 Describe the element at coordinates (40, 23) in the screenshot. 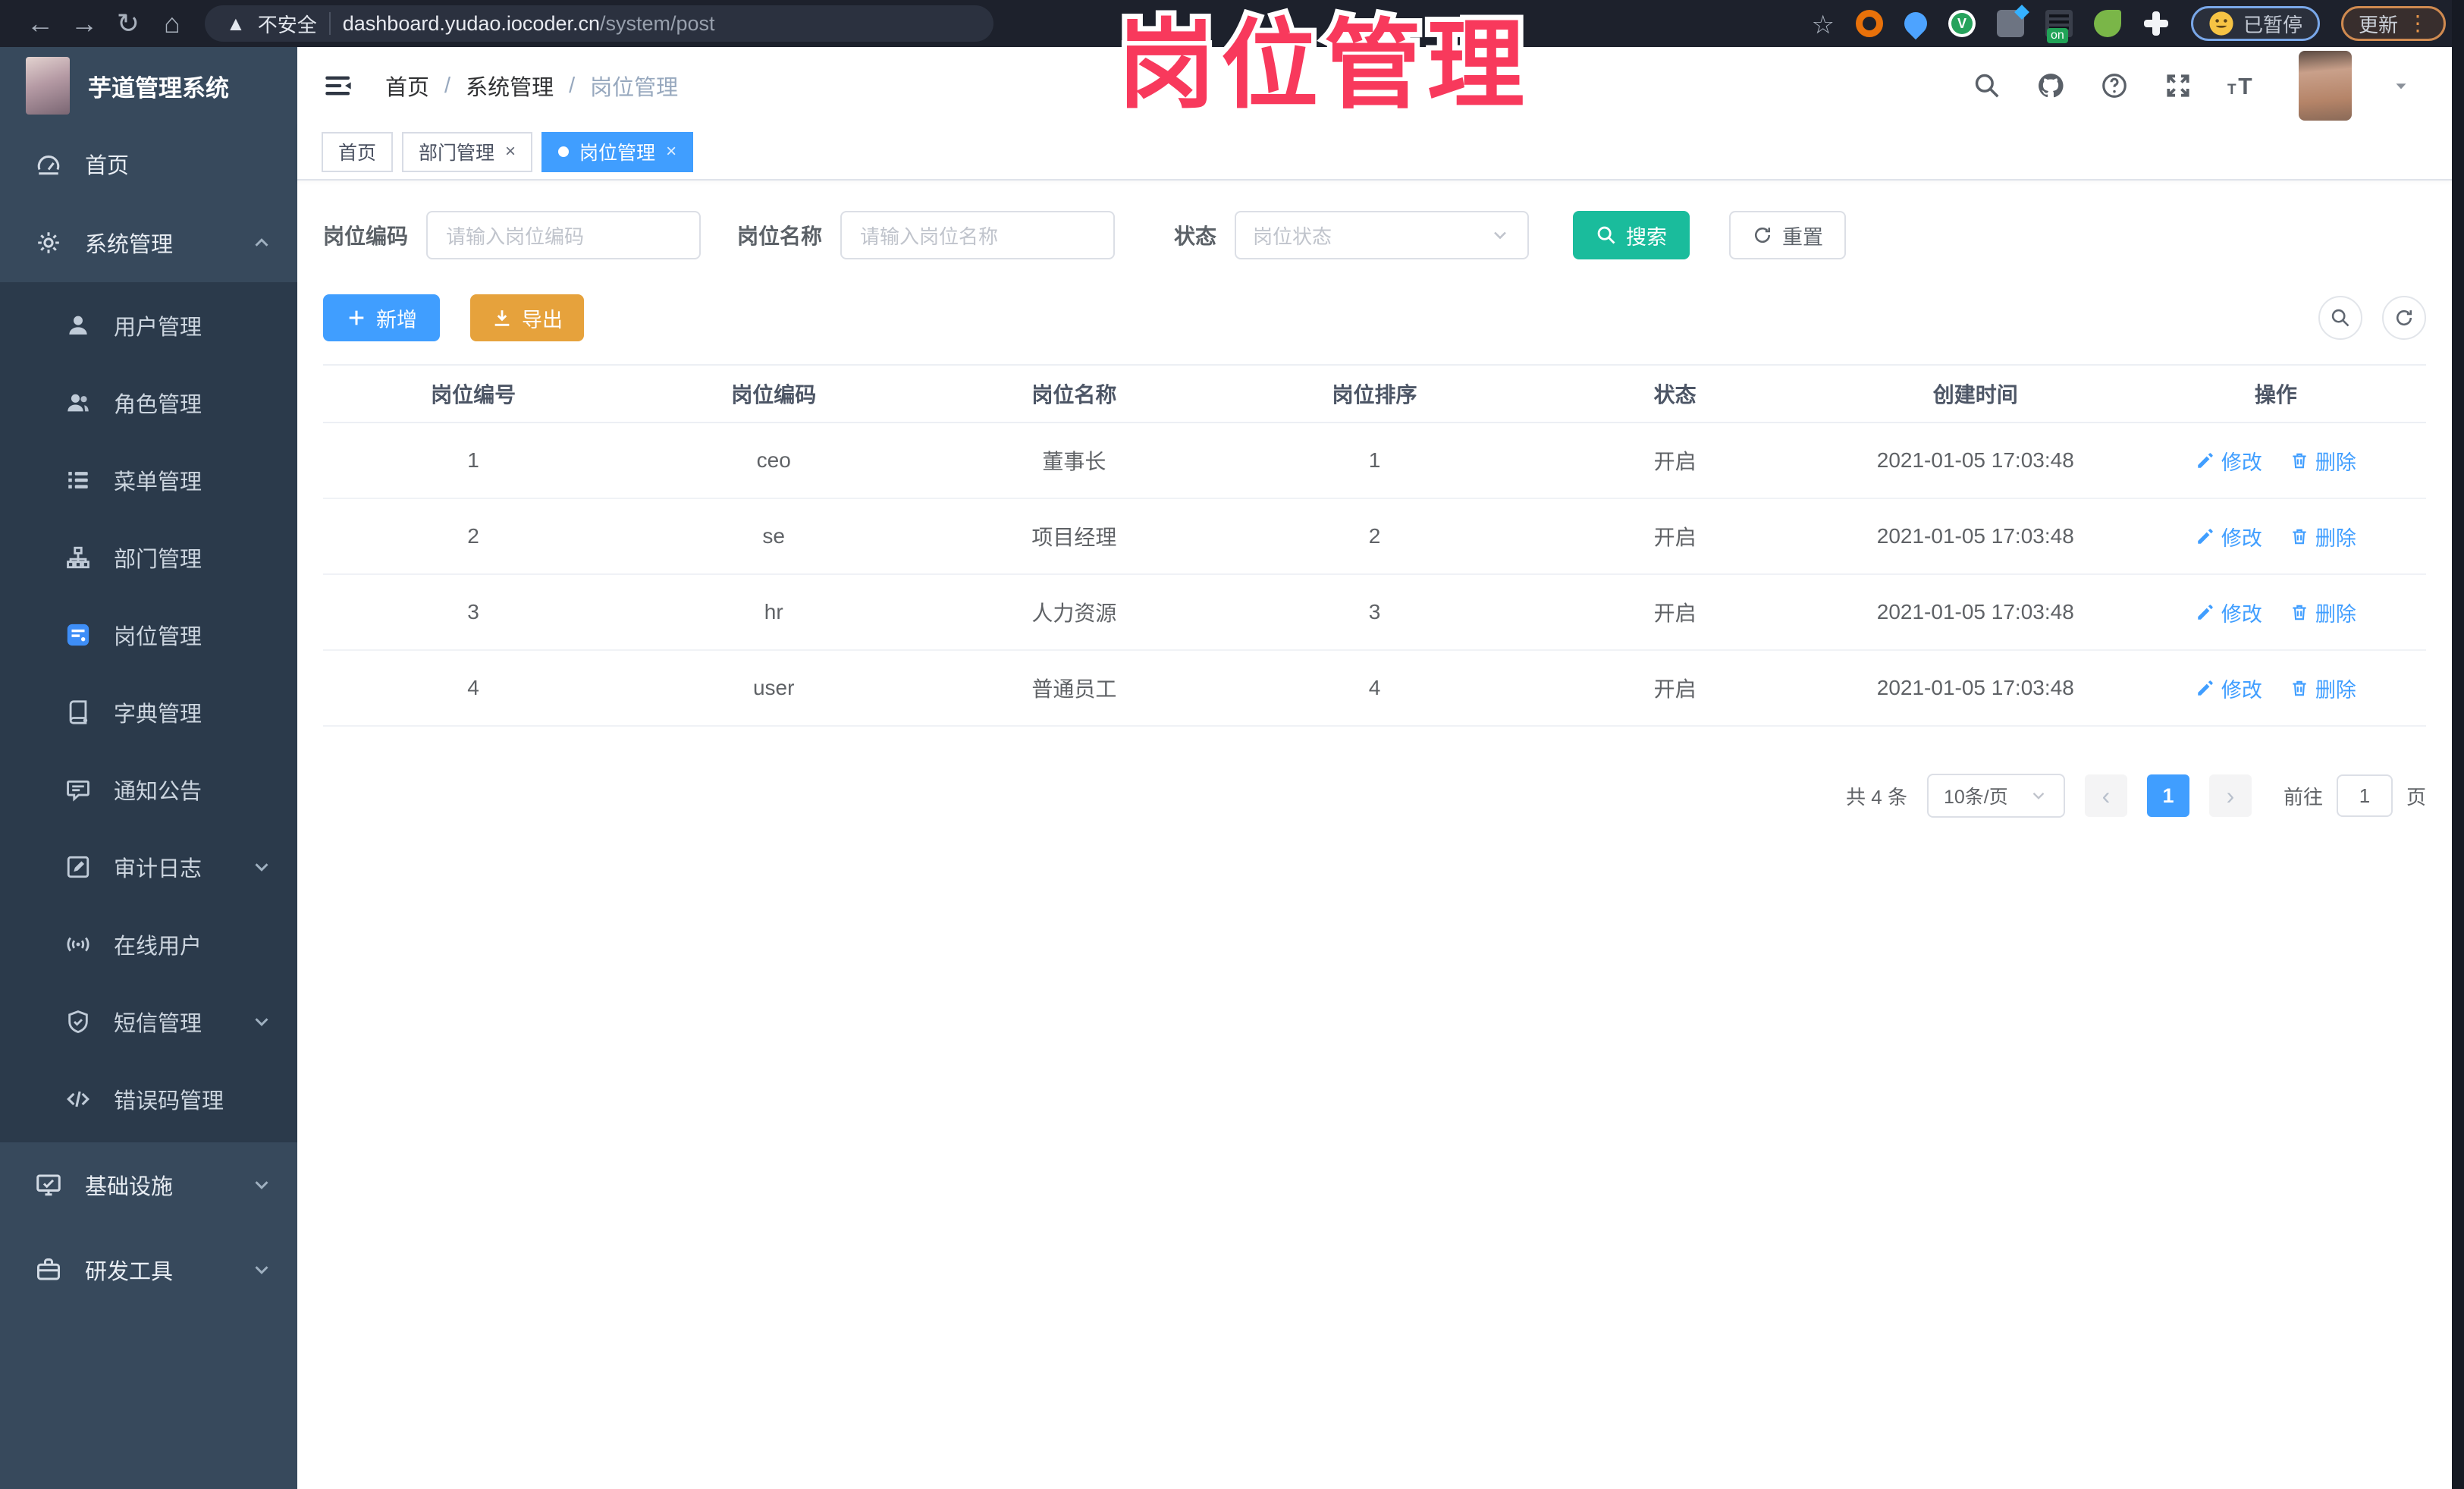

I see `back-icon: ←` at that location.